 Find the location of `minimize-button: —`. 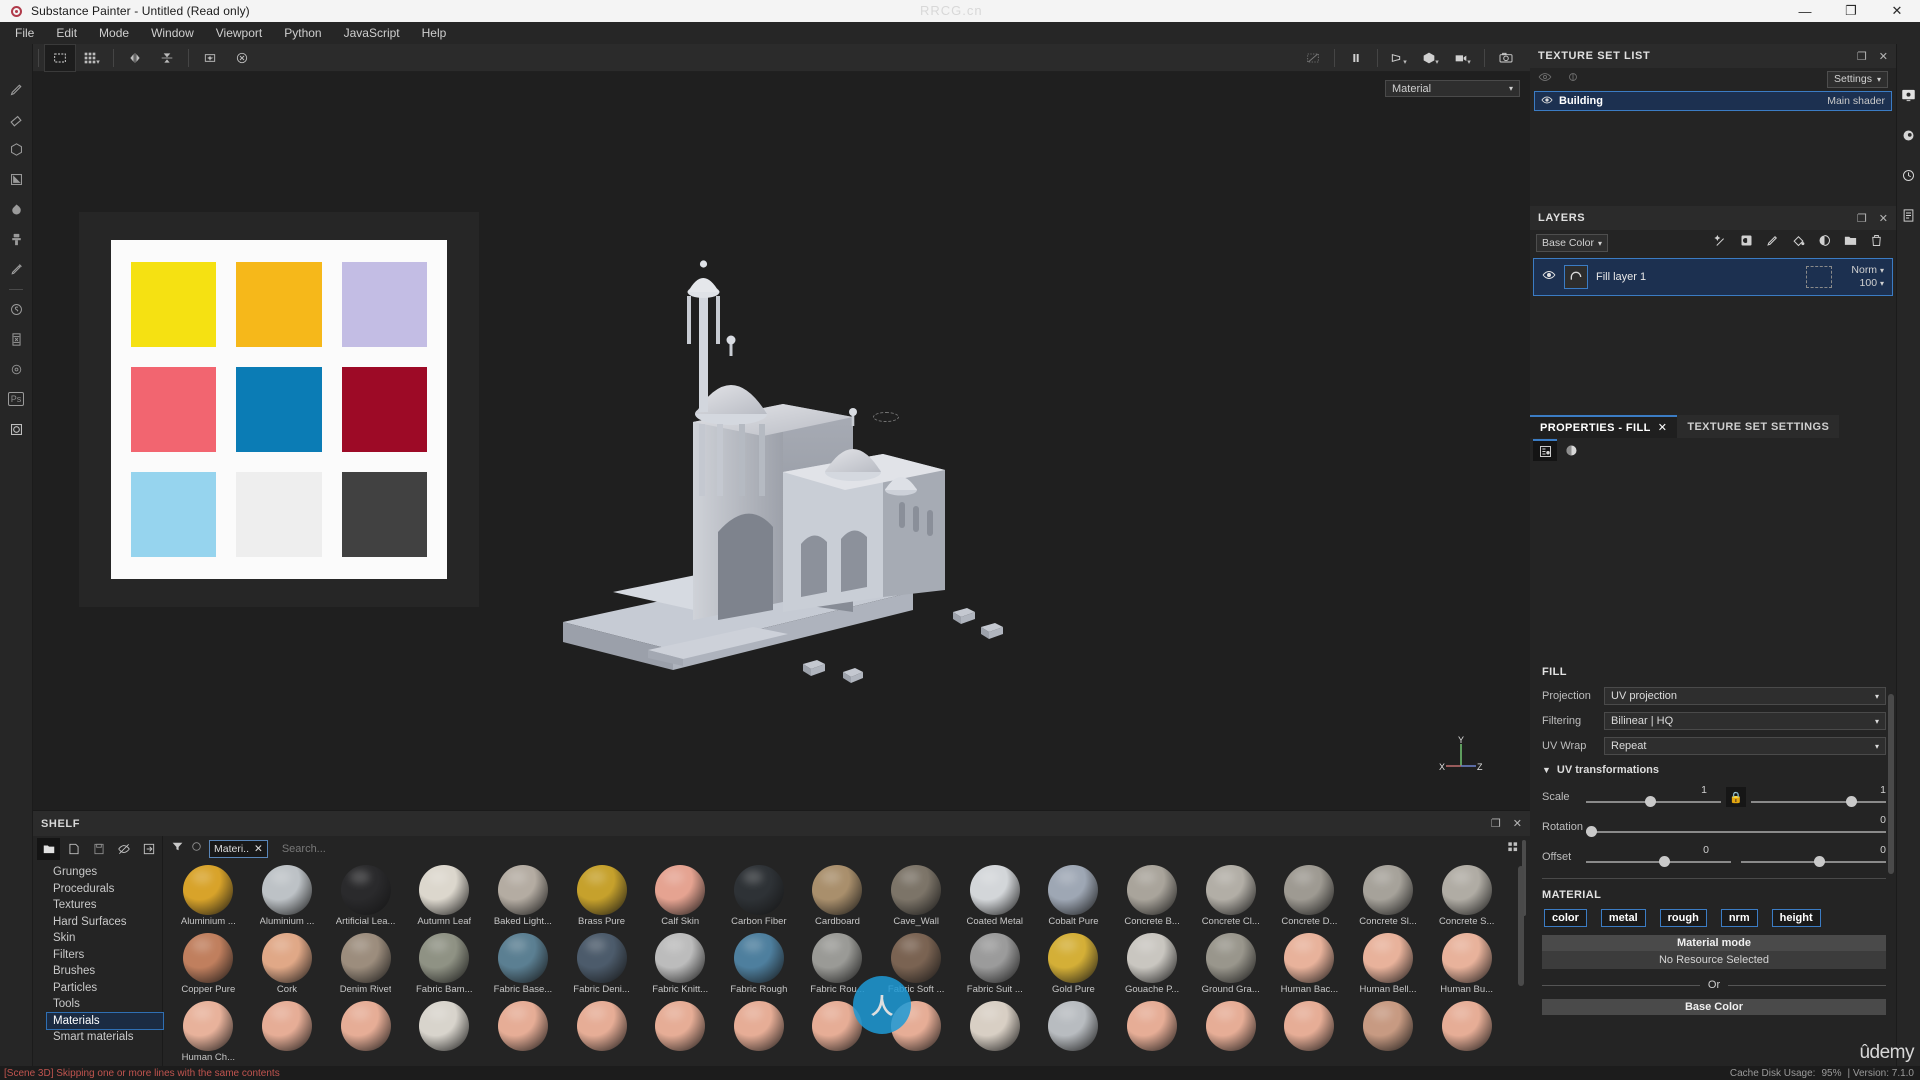

minimize-button: — is located at coordinates (1805, 11).